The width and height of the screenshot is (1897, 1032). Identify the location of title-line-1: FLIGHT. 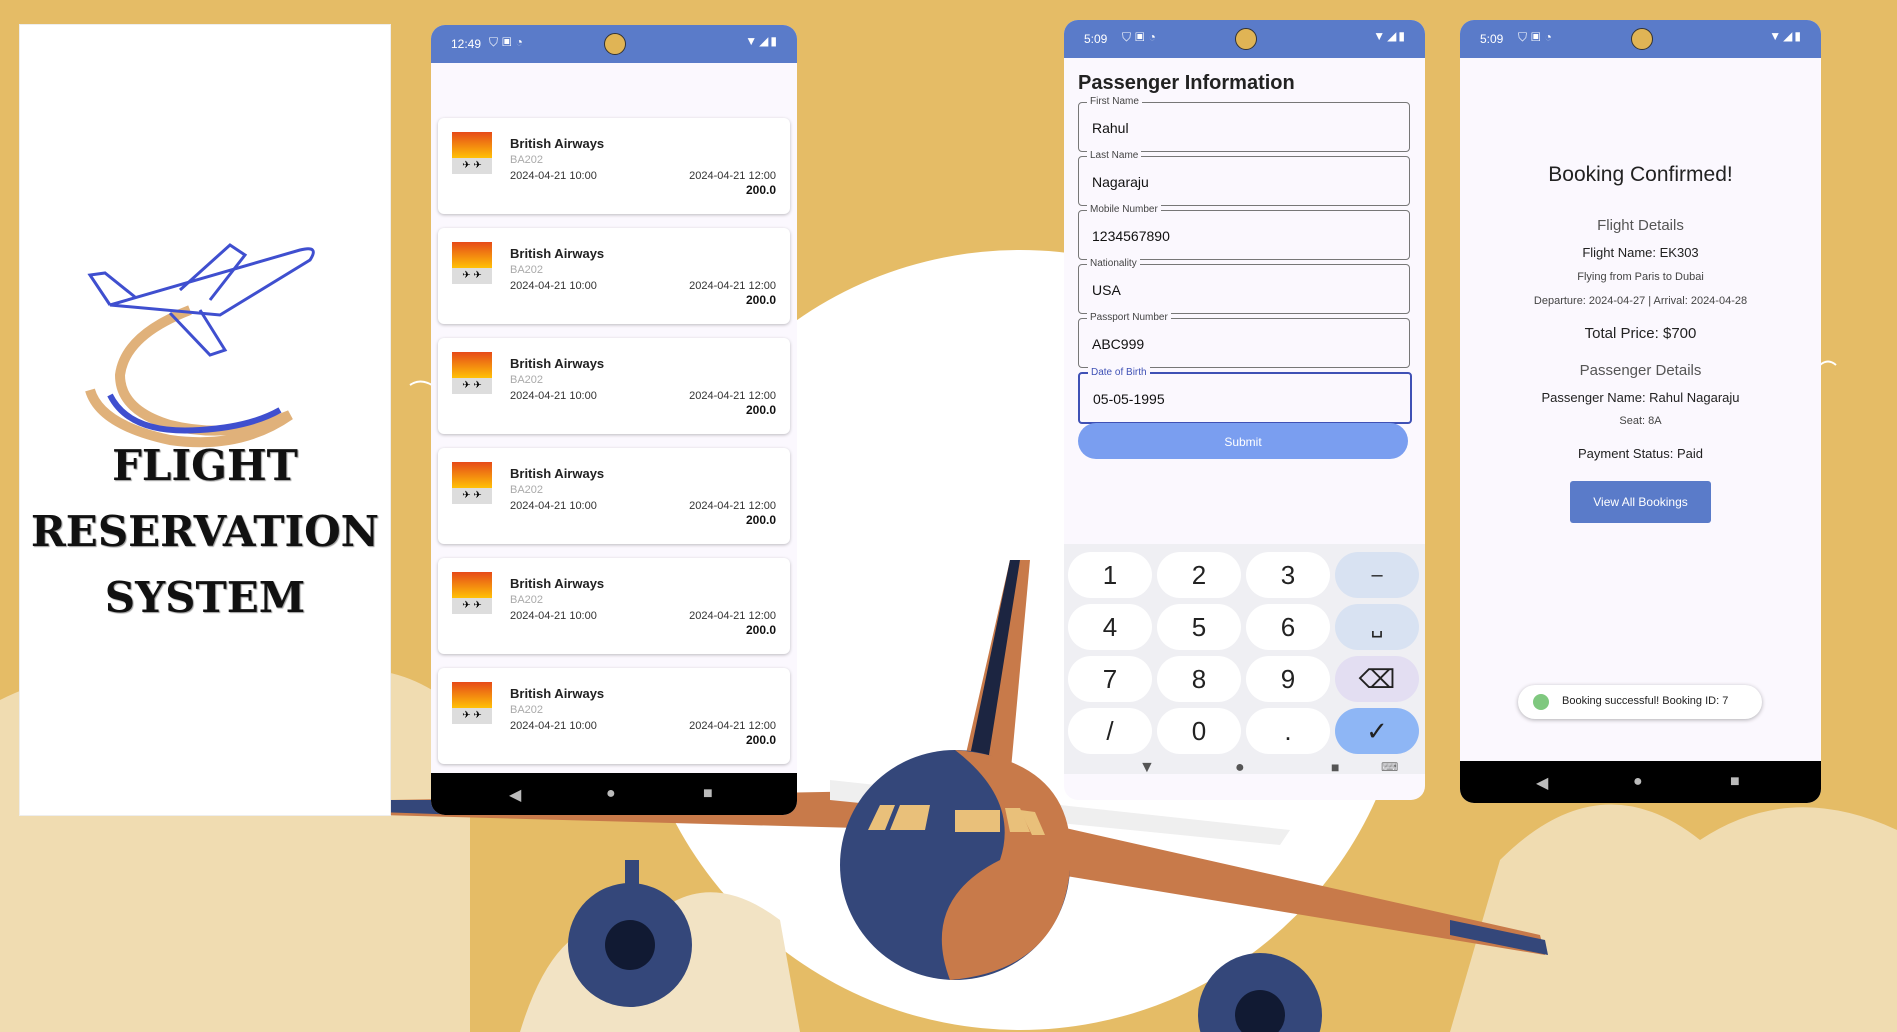
(205, 465).